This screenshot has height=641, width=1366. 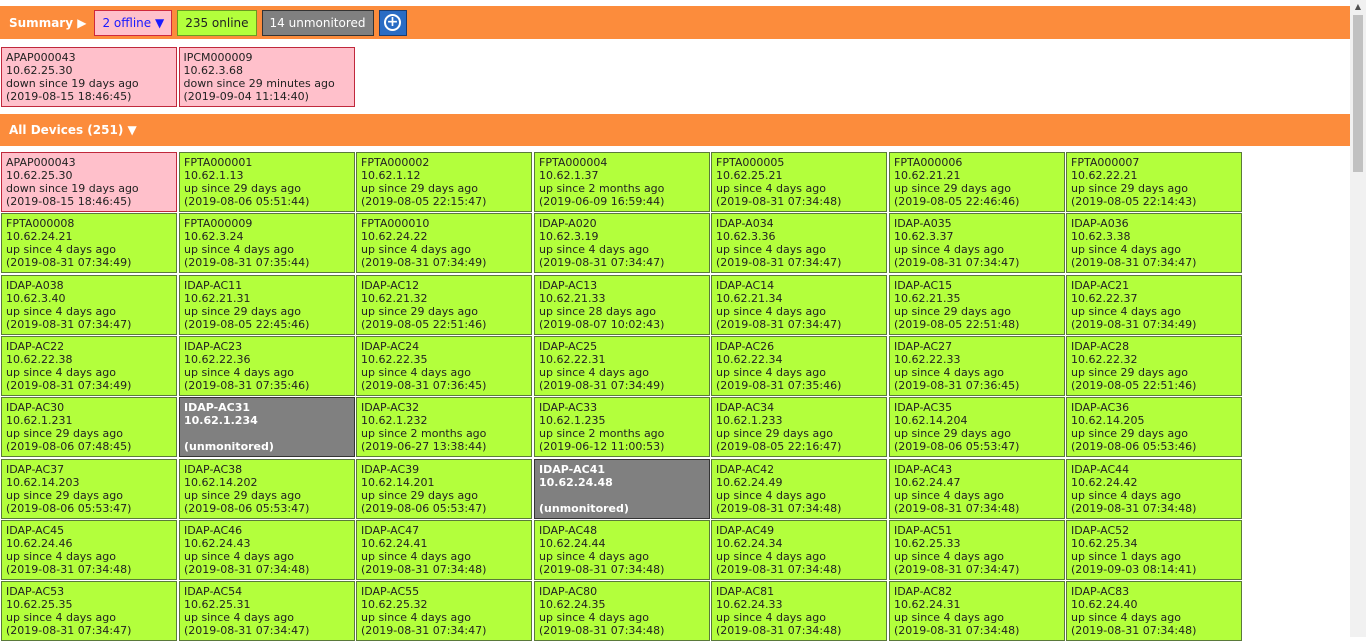 What do you see at coordinates (213, 70) in the screenshot?
I see `device-ip: 10.62.3.68` at bounding box center [213, 70].